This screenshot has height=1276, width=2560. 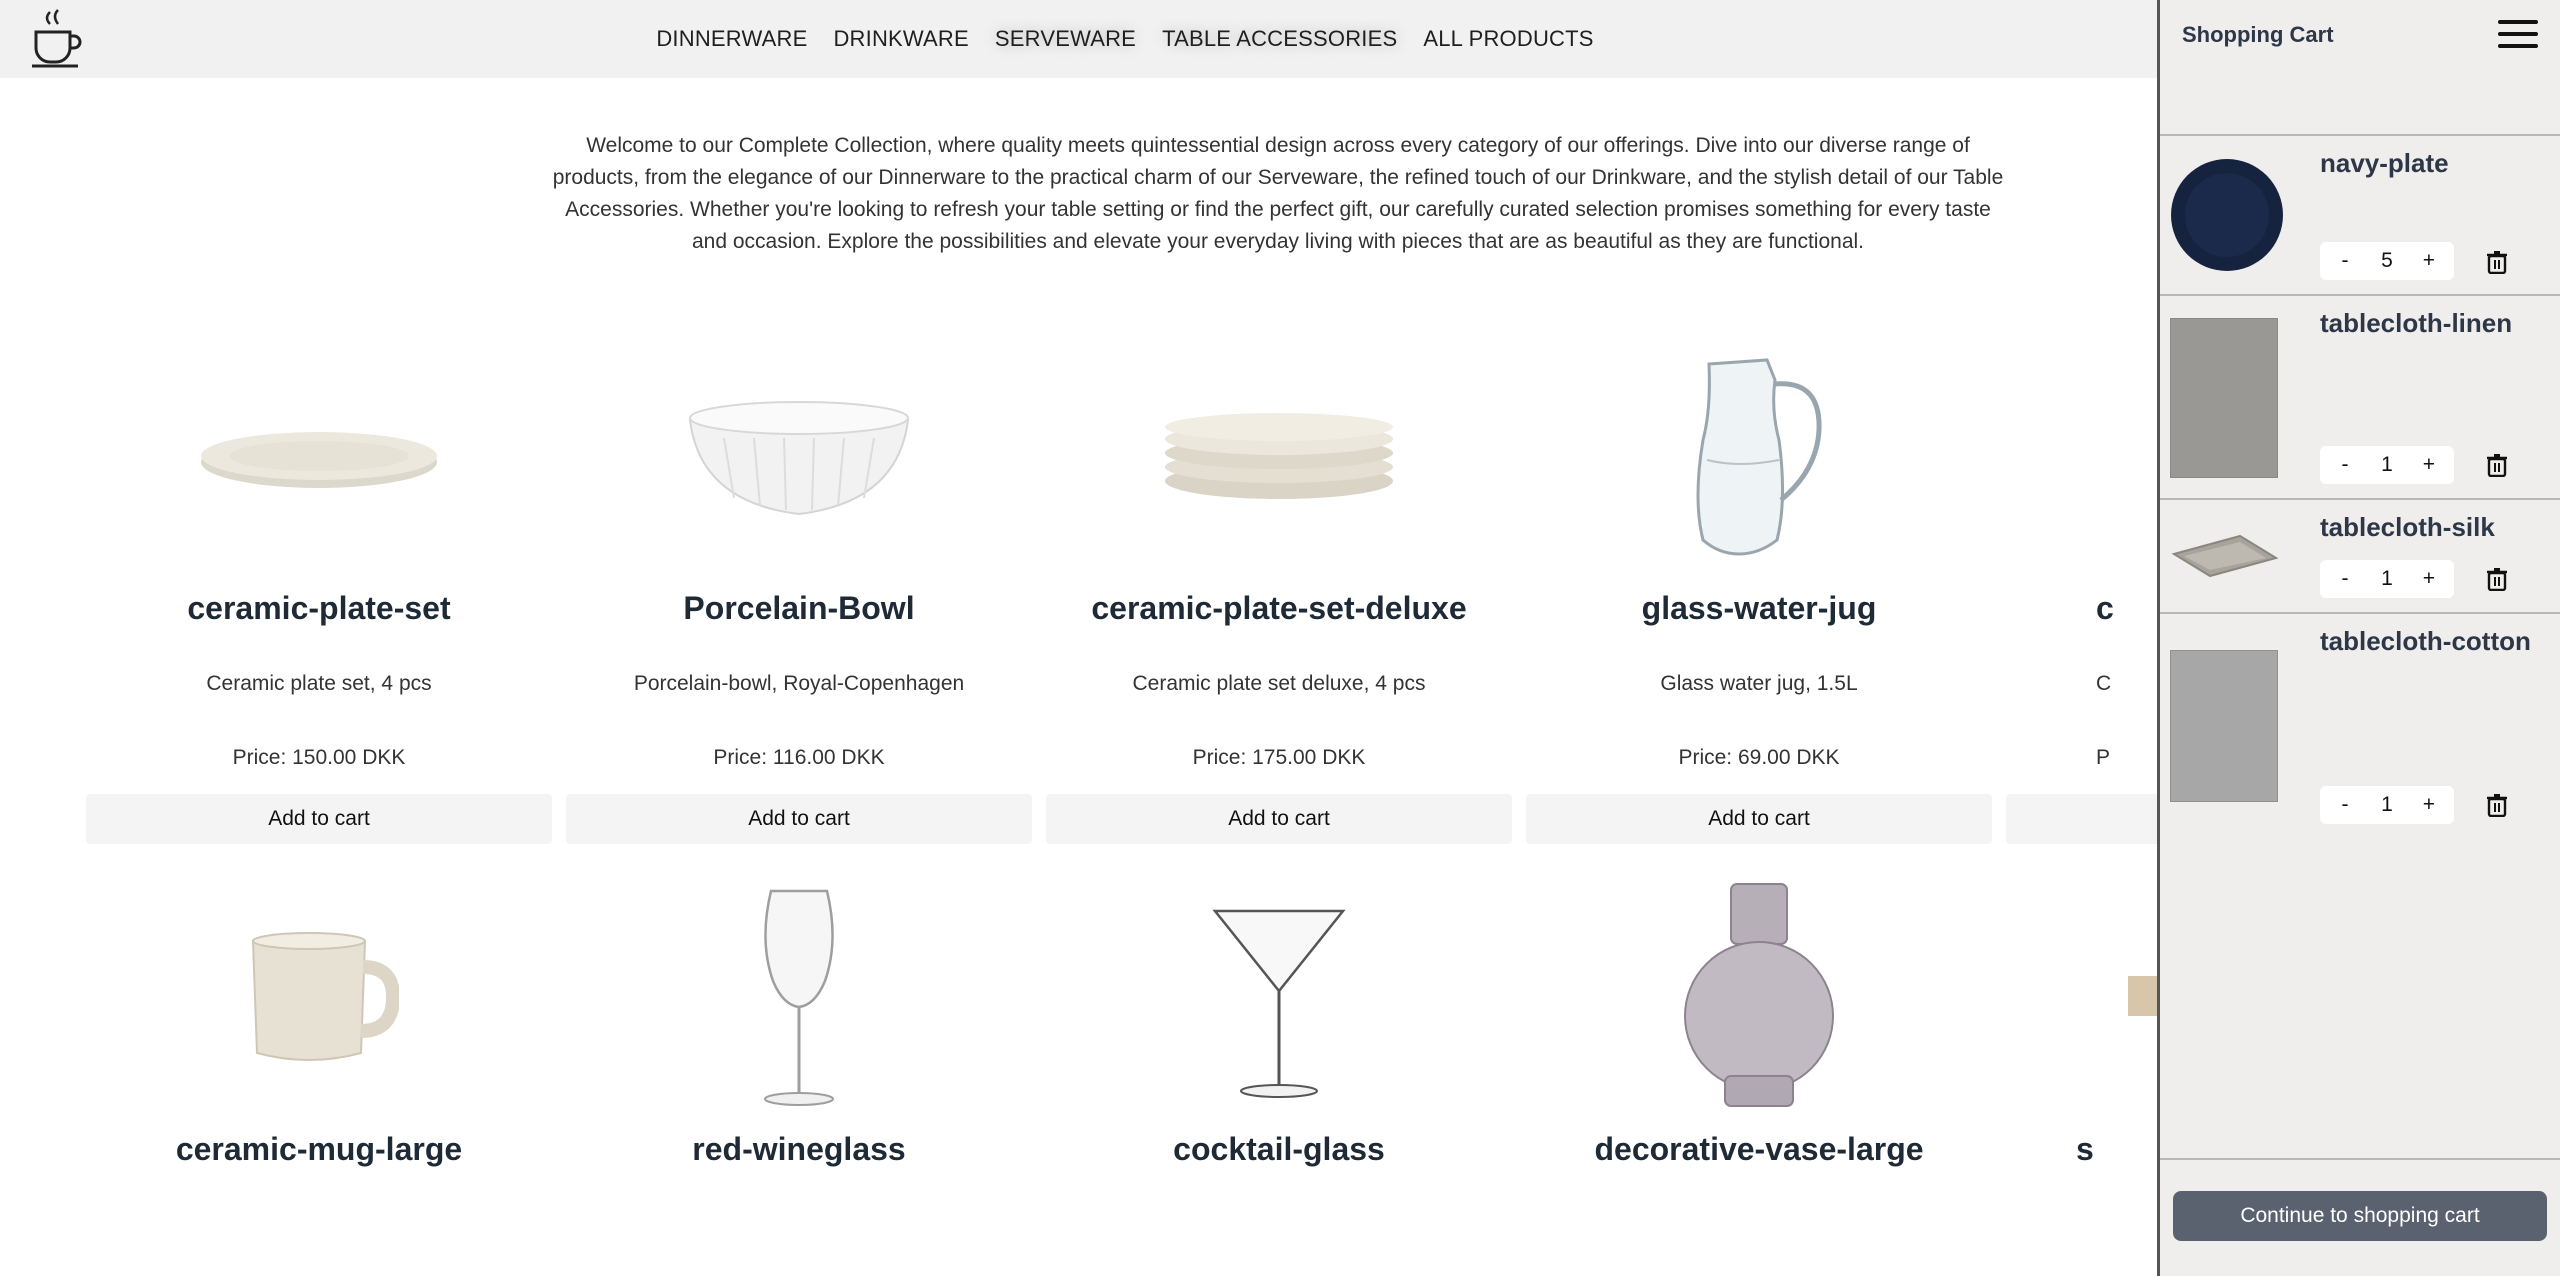 I want to click on nav-table-accessories: TABLE ACCESSORIES, so click(x=1279, y=39).